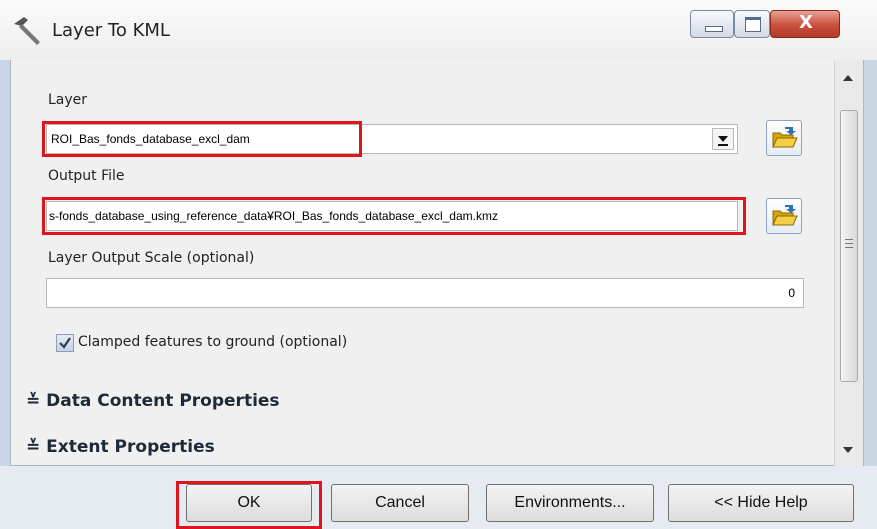 The height and width of the screenshot is (529, 877). I want to click on minimize-button, so click(712, 24).